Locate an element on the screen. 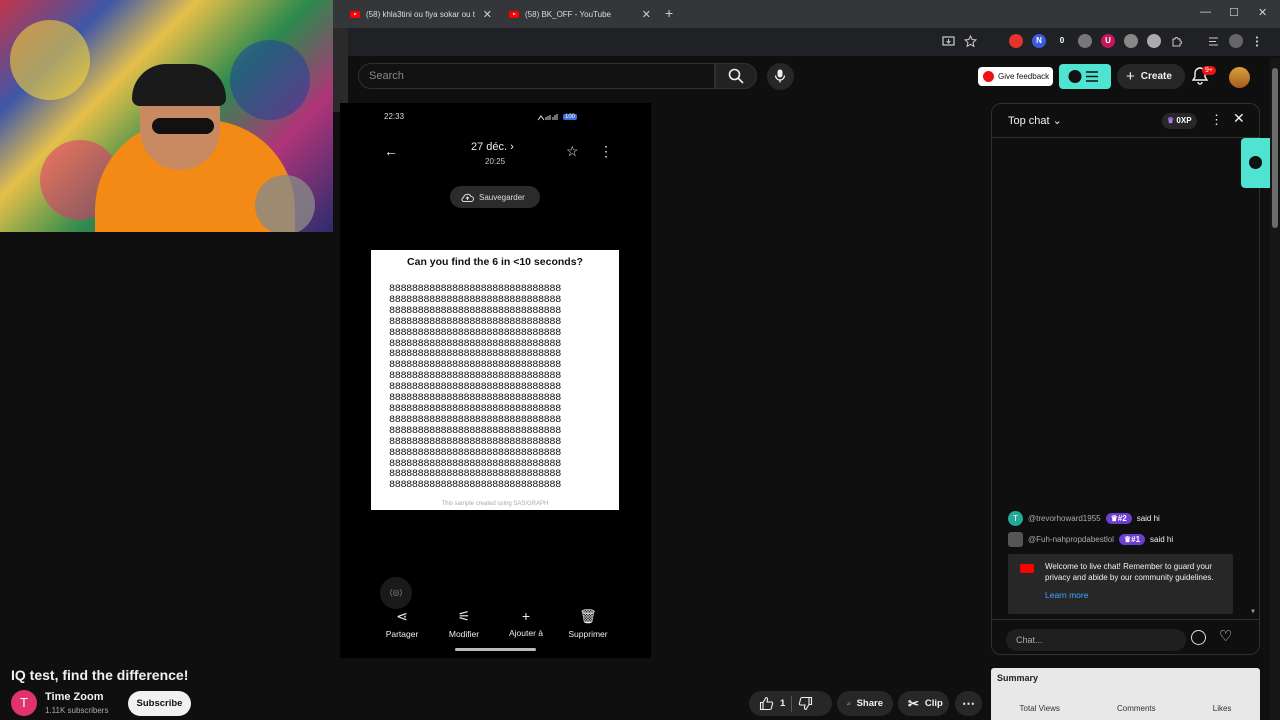 Image resolution: width=1280 pixels, height=720 pixels. chat-username: @trevorhoward1955 is located at coordinates (1064, 518).